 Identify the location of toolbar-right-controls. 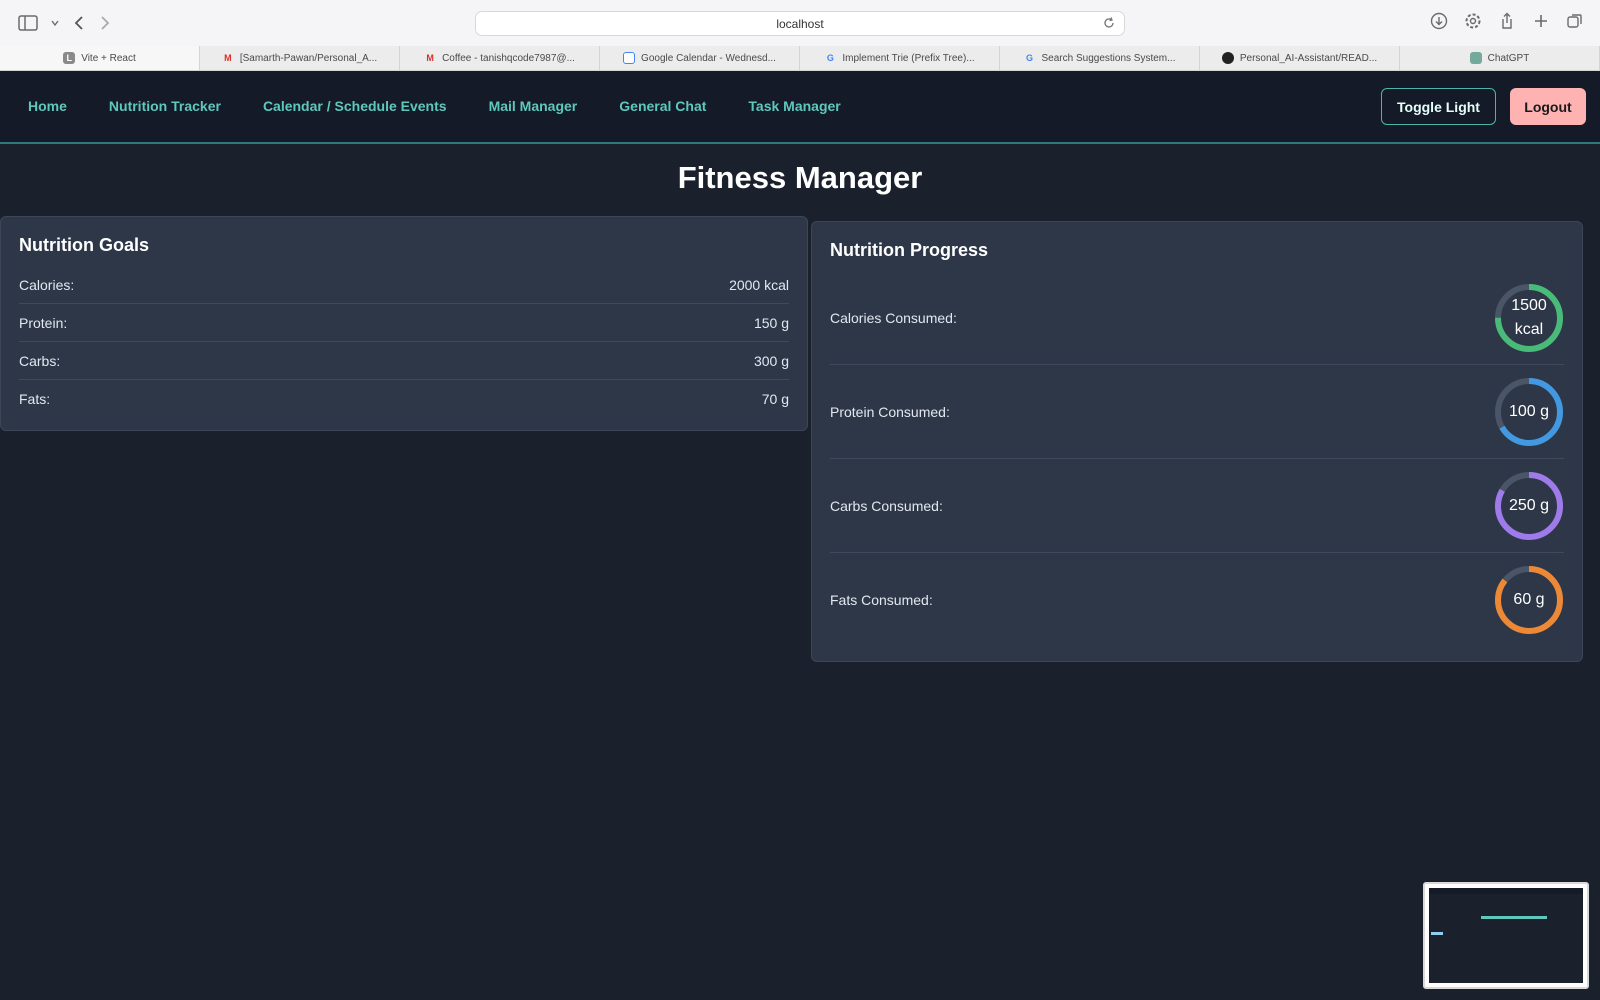
(1507, 23).